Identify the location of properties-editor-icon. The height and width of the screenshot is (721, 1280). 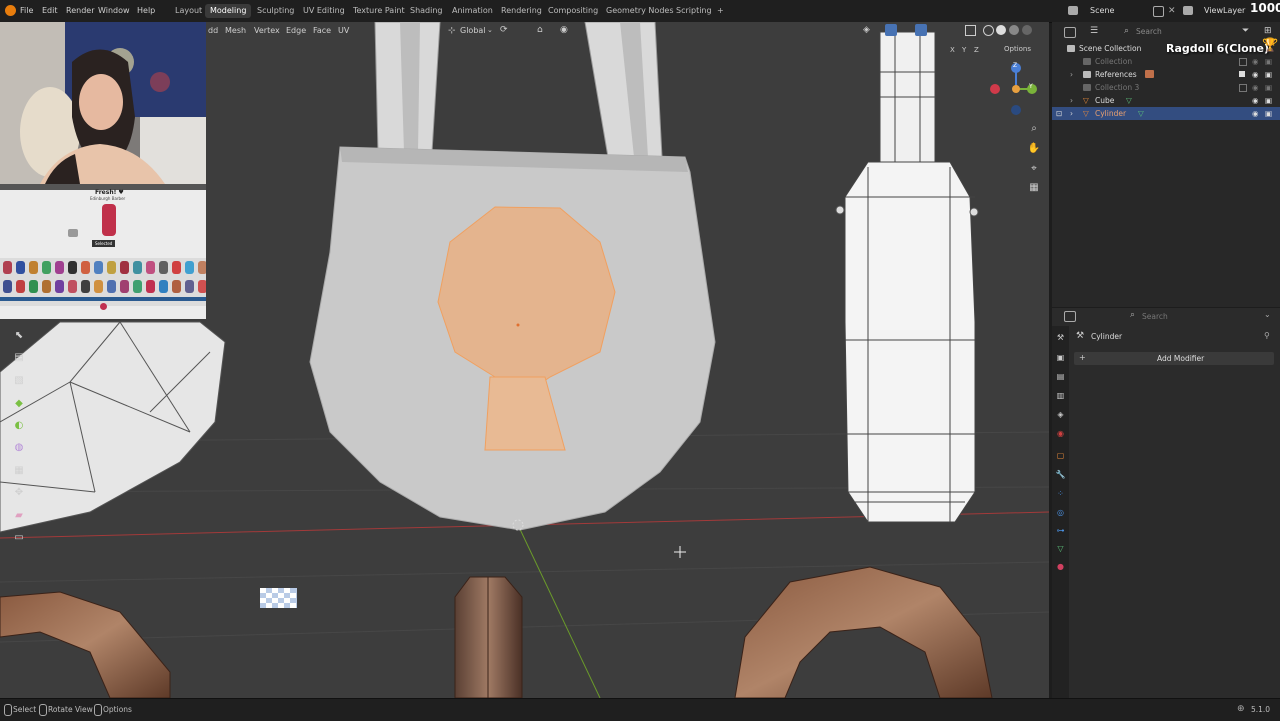
(1070, 316).